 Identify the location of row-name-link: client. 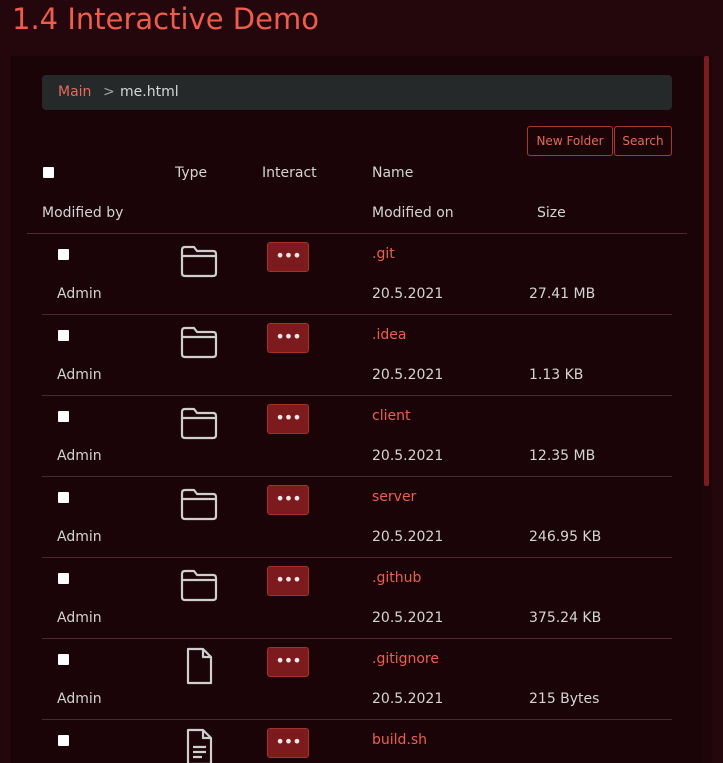
(391, 416).